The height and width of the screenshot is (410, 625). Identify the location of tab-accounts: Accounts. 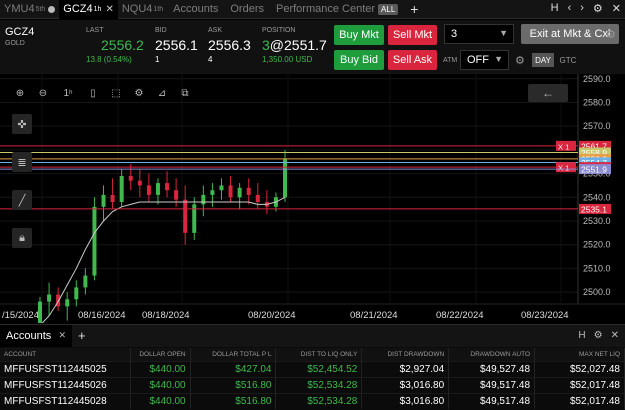
(195, 9).